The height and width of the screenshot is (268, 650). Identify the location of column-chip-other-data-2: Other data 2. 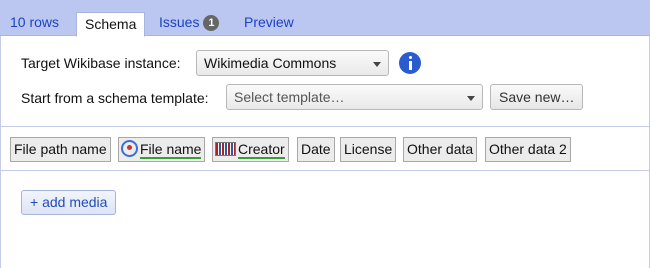
(528, 149).